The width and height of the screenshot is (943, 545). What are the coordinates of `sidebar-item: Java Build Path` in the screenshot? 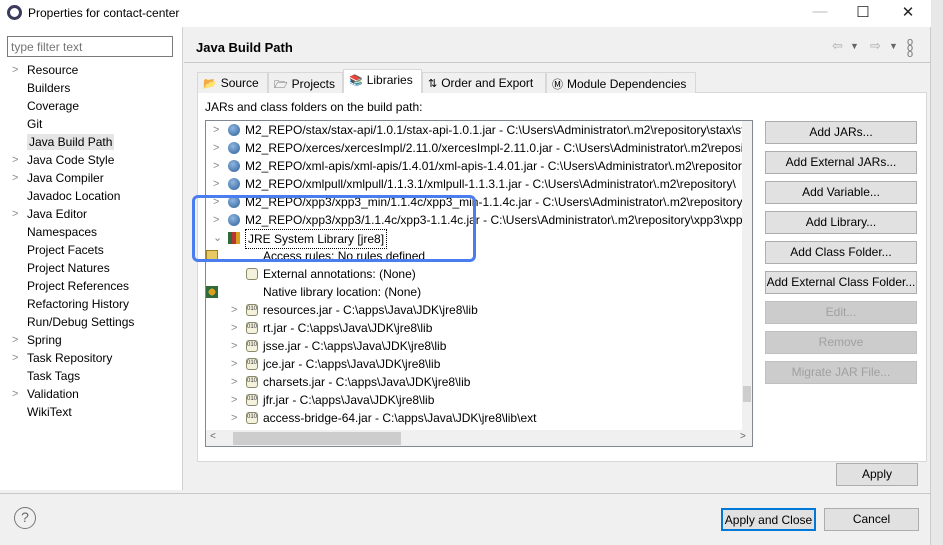 It's located at (93, 142).